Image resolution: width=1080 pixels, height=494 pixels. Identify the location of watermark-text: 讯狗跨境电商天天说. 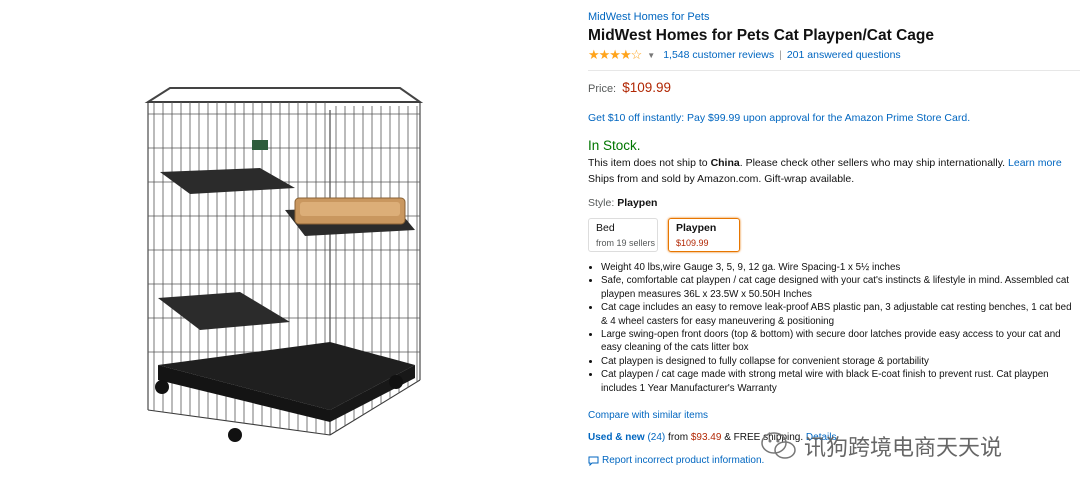
(903, 447).